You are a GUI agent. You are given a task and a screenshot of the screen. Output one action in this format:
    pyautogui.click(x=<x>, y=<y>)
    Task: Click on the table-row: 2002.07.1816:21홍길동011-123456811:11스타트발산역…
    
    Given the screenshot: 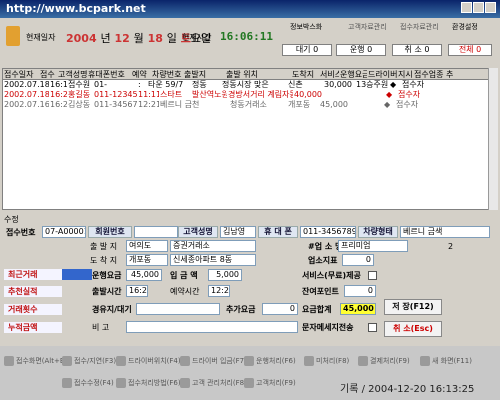 What is the action you would take?
    pyautogui.click(x=250, y=95)
    